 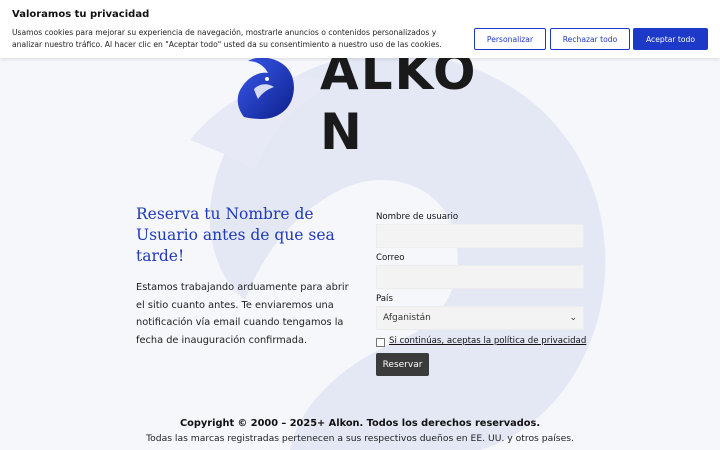 What do you see at coordinates (81, 14) in the screenshot?
I see `cookie-banner-title: Valoramos tu privacidad` at bounding box center [81, 14].